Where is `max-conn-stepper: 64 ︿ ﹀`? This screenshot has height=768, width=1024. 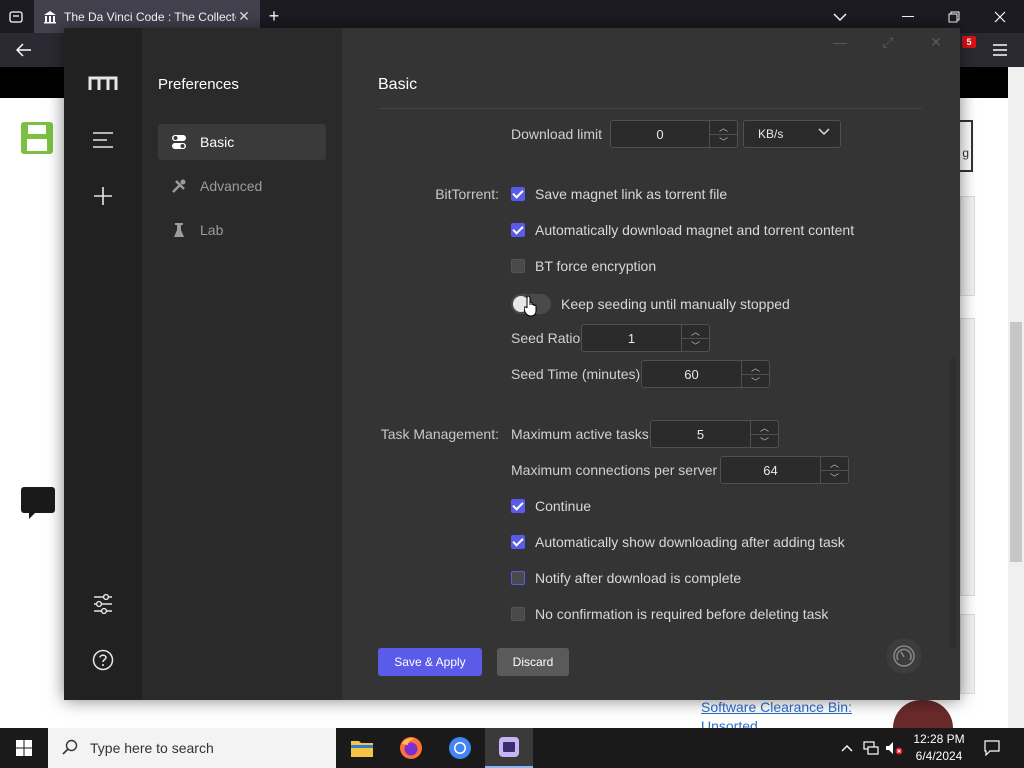 max-conn-stepper: 64 ︿ ﹀ is located at coordinates (784, 470).